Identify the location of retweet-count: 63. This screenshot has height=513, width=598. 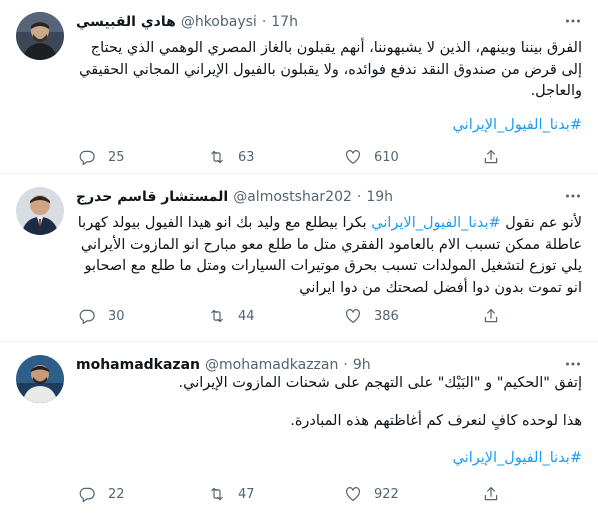
(246, 157).